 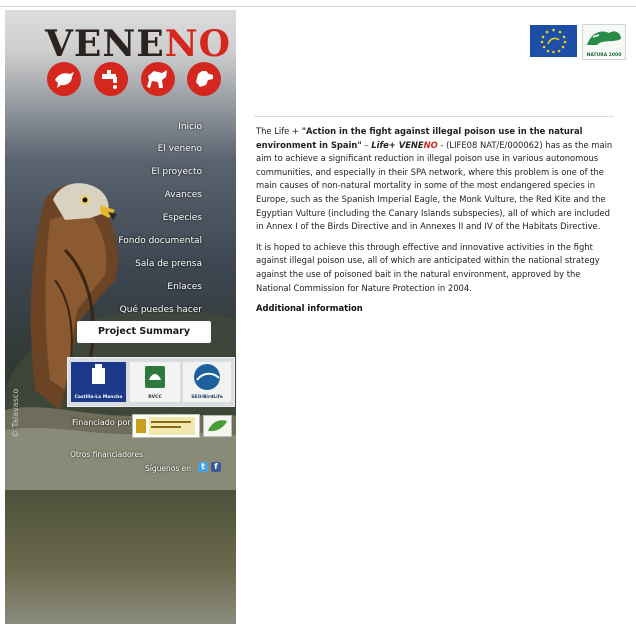 I want to click on partner-logos: Castilla-La Mancha RVCC SEO/BirdLife, so click(x=151, y=382).